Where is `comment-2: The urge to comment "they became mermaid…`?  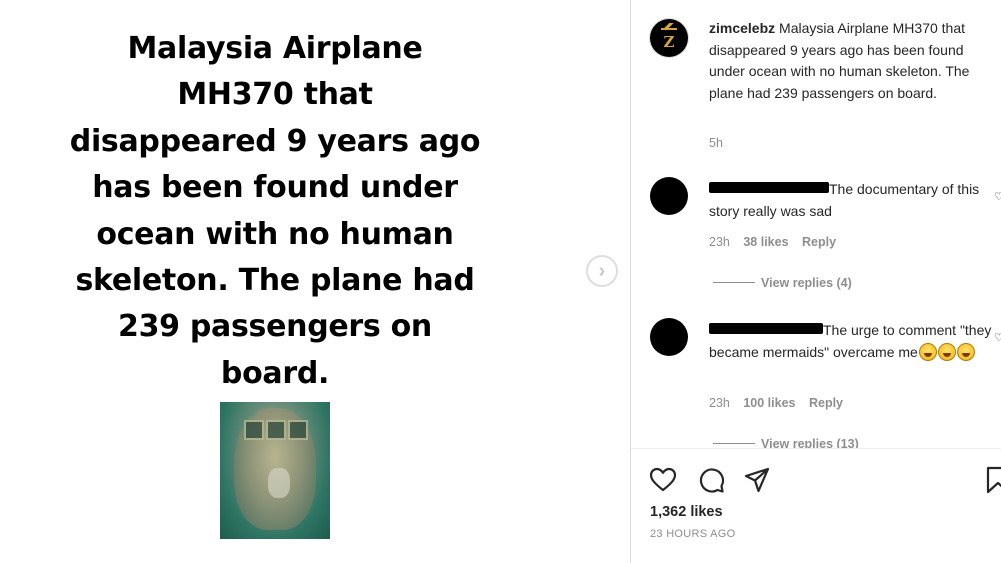
comment-2: The urge to comment "they became mermaid… is located at coordinates (854, 341).